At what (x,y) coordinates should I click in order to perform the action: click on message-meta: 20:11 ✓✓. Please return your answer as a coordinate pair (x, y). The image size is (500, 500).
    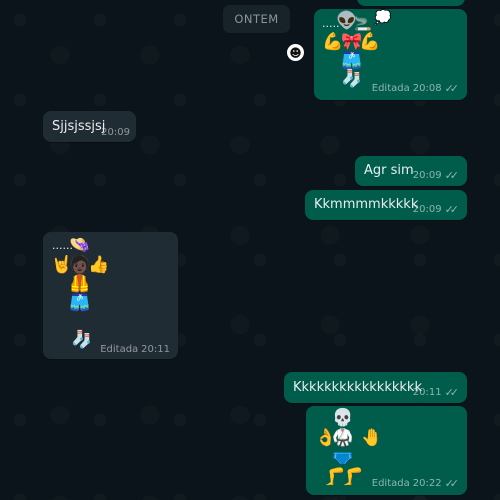
    Looking at the image, I should click on (436, 392).